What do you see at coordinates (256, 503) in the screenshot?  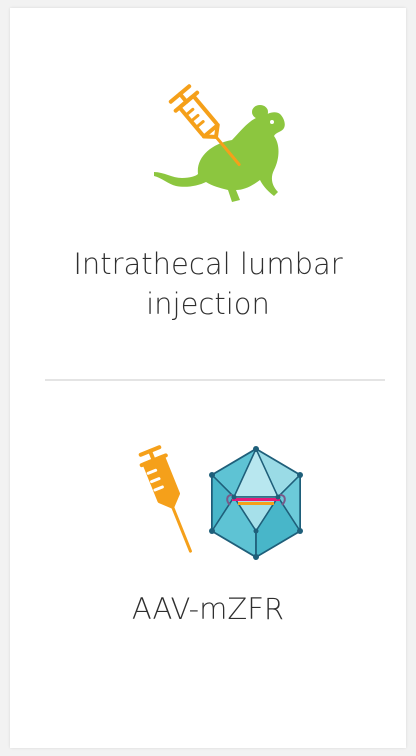 I see `aav-capsid-icon` at bounding box center [256, 503].